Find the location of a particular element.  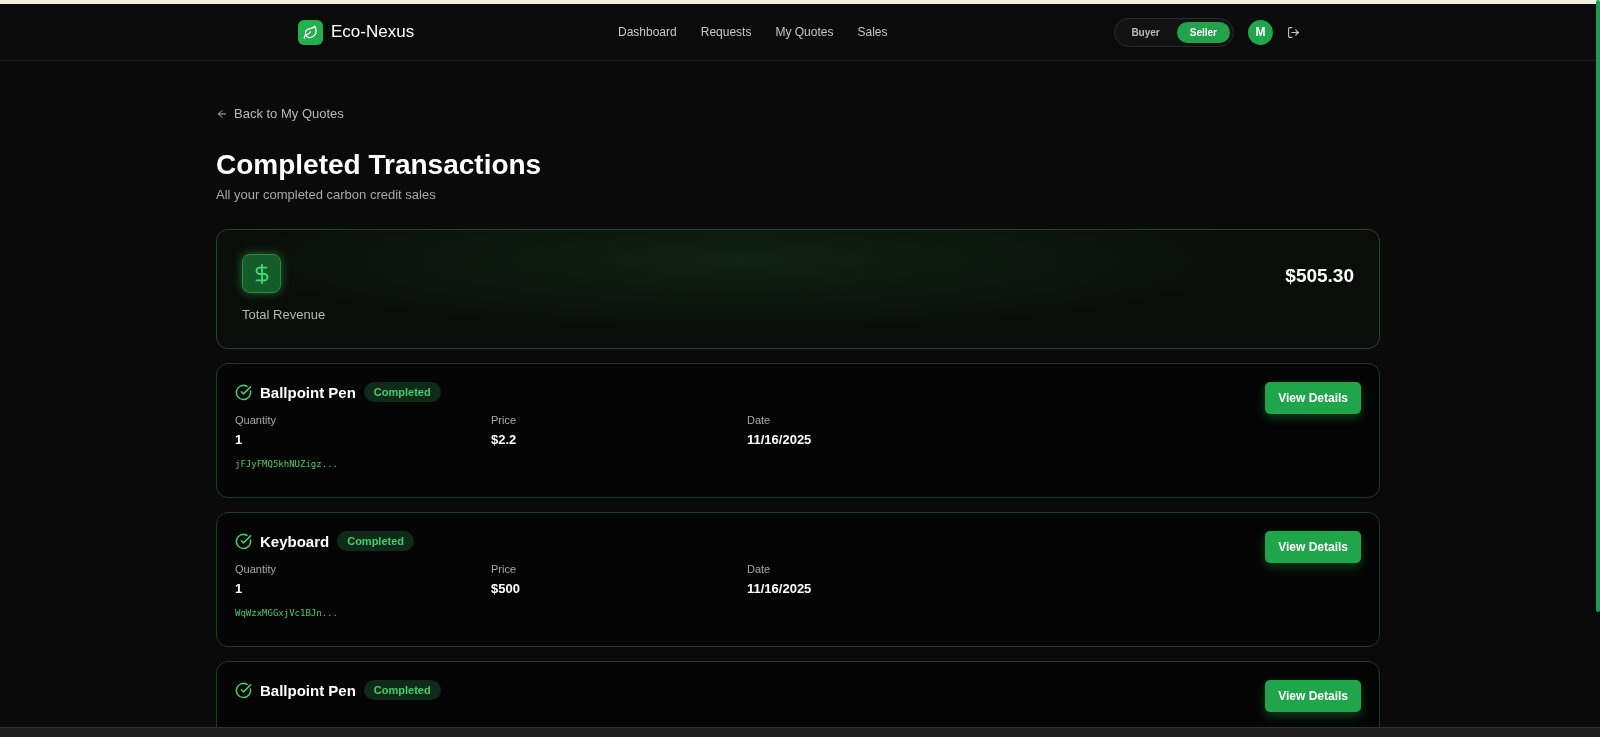

product-name: Keyboard is located at coordinates (295, 541).